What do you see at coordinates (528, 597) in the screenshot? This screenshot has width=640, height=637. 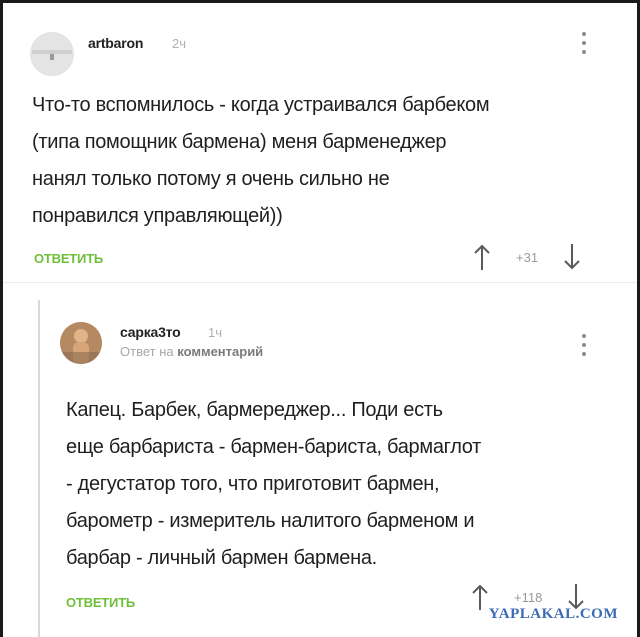 I see `vote-score: +118` at bounding box center [528, 597].